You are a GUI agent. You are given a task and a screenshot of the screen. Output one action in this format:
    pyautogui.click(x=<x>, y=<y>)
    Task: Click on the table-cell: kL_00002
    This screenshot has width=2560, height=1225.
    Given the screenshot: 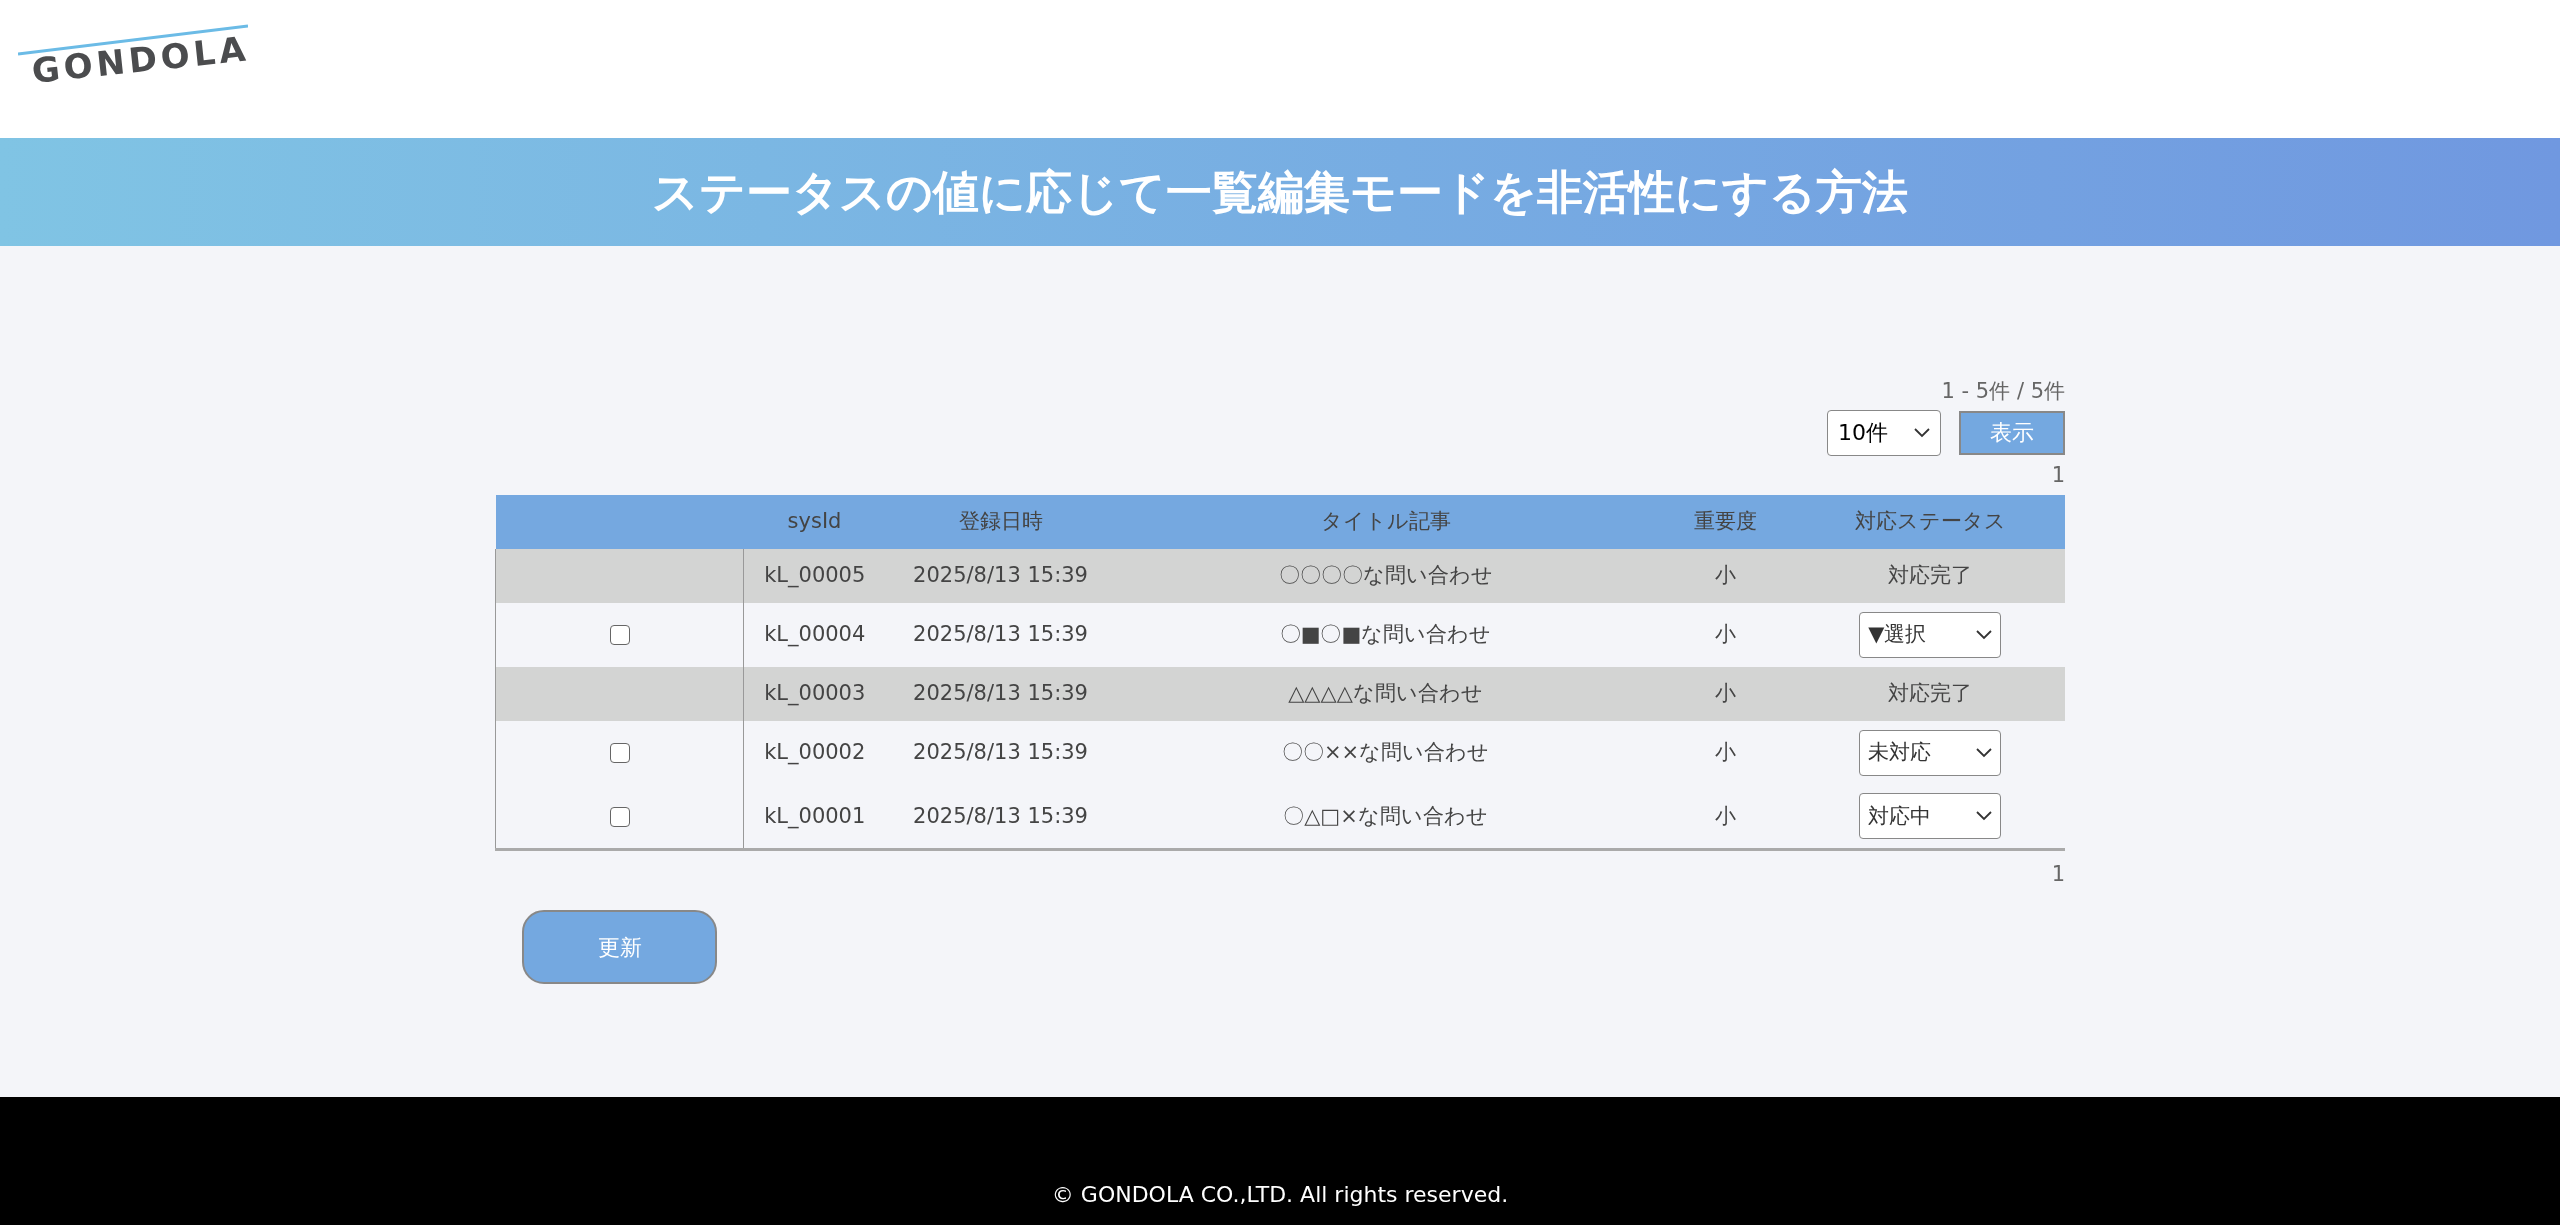 What is the action you would take?
    pyautogui.click(x=815, y=752)
    